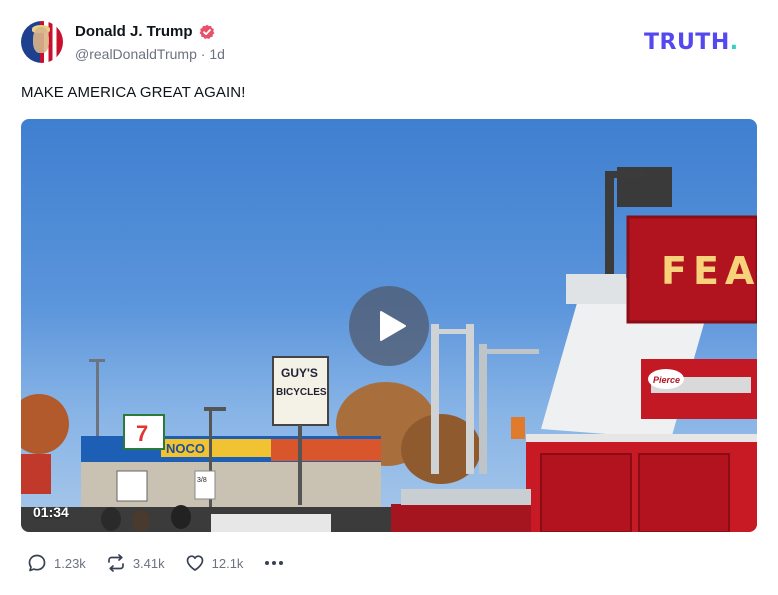 The image size is (778, 595). I want to click on author-meta: @realDonaldTrump · 1d, so click(150, 54).